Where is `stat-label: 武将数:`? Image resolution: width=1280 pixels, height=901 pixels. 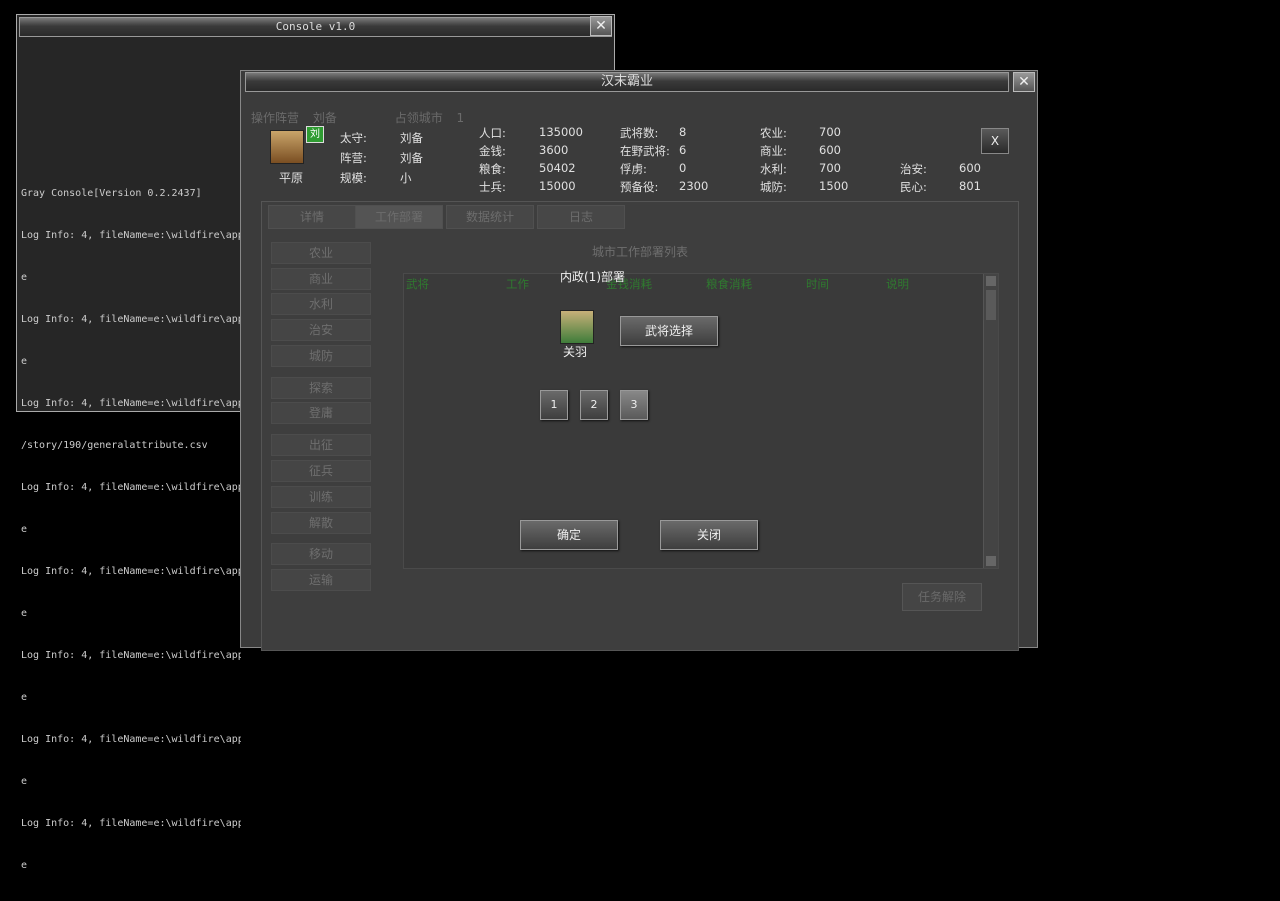
stat-label: 武将数: is located at coordinates (639, 133).